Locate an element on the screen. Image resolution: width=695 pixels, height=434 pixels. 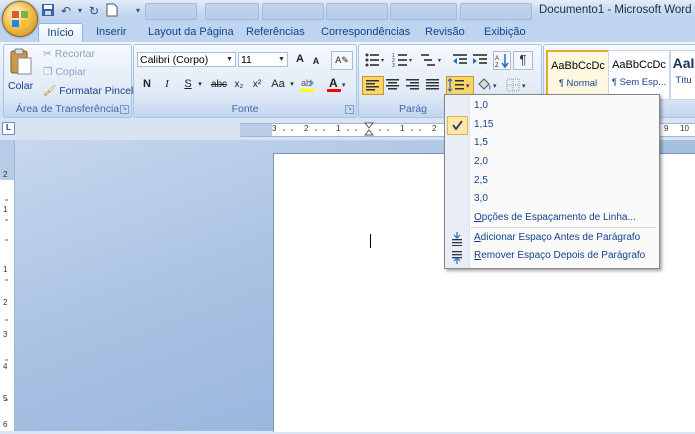
redo-icon: ↻ is located at coordinates (94, 11).